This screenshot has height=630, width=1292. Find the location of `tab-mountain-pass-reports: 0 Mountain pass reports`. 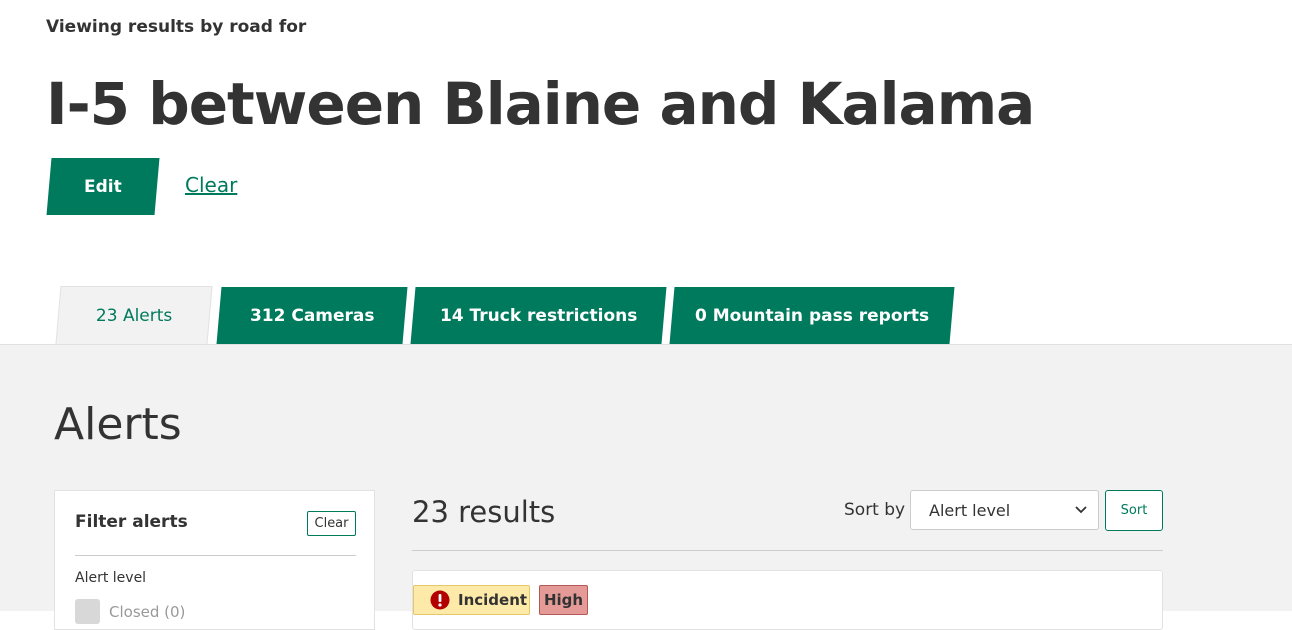

tab-mountain-pass-reports: 0 Mountain pass reports is located at coordinates (812, 315).